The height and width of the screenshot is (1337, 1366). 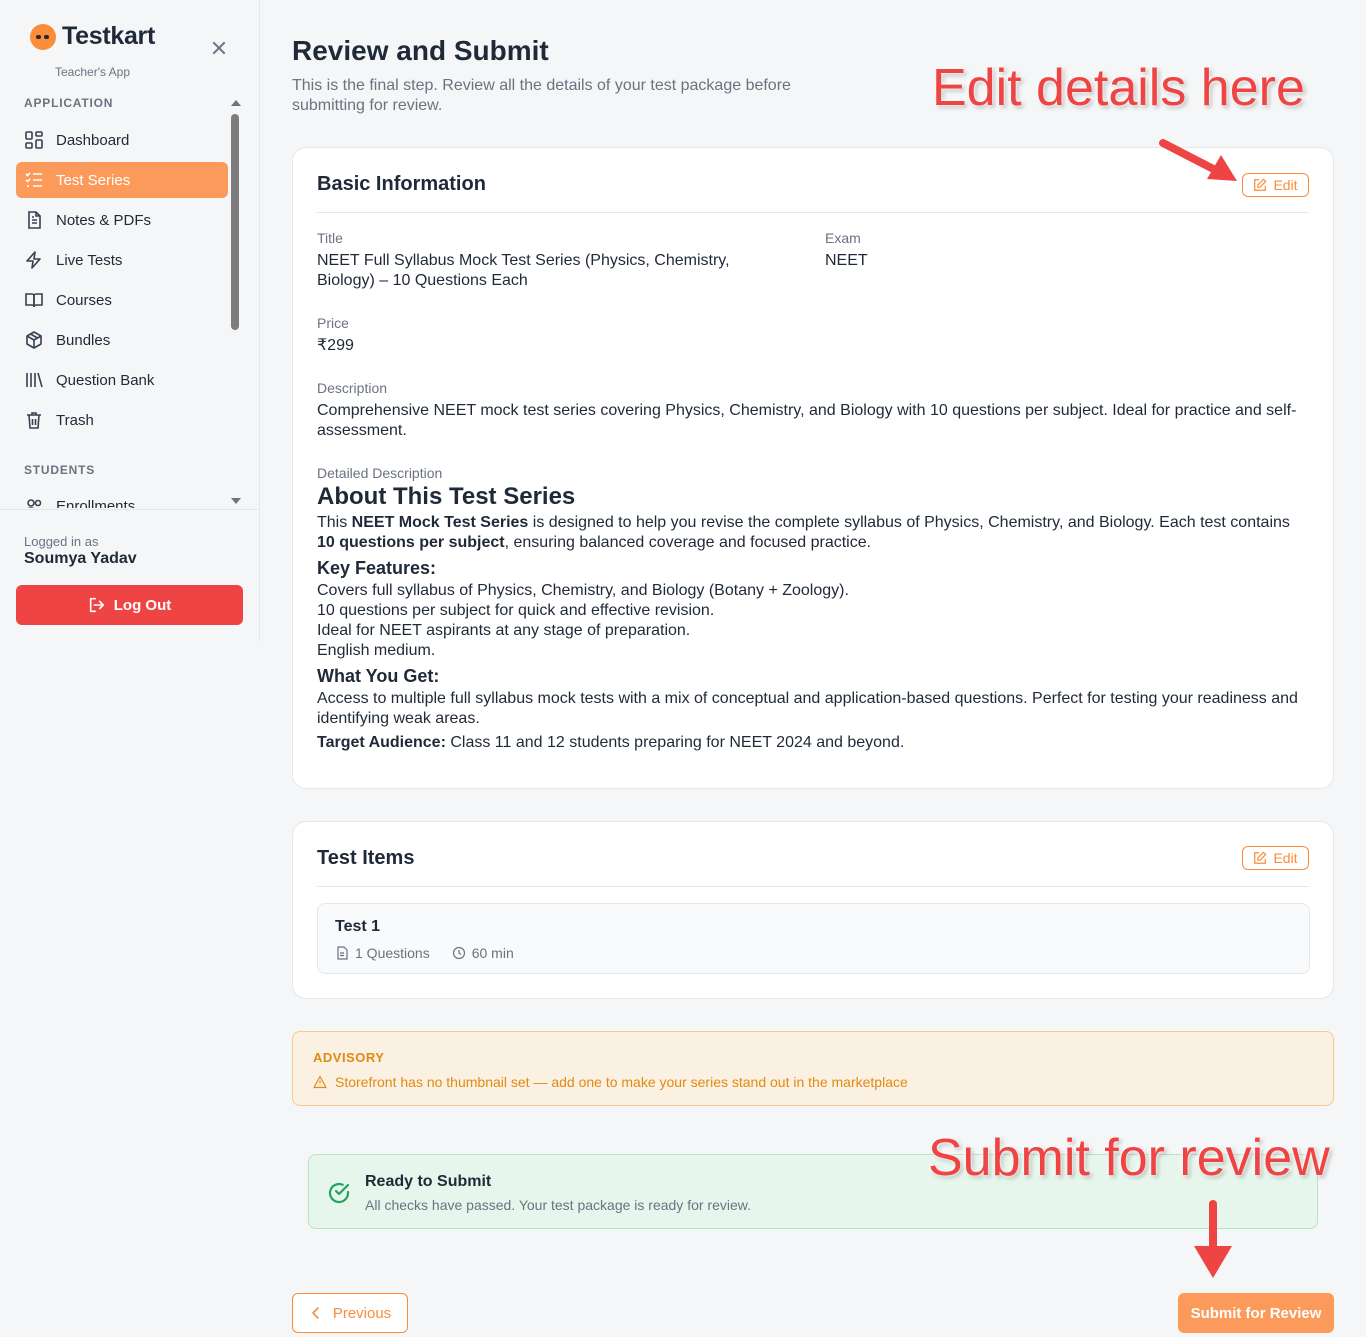 What do you see at coordinates (320, 1082) in the screenshot?
I see `warning-icon` at bounding box center [320, 1082].